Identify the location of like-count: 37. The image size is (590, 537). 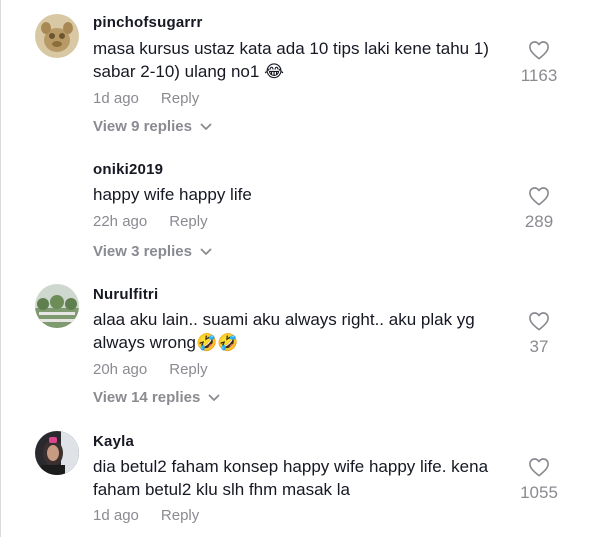
(539, 346).